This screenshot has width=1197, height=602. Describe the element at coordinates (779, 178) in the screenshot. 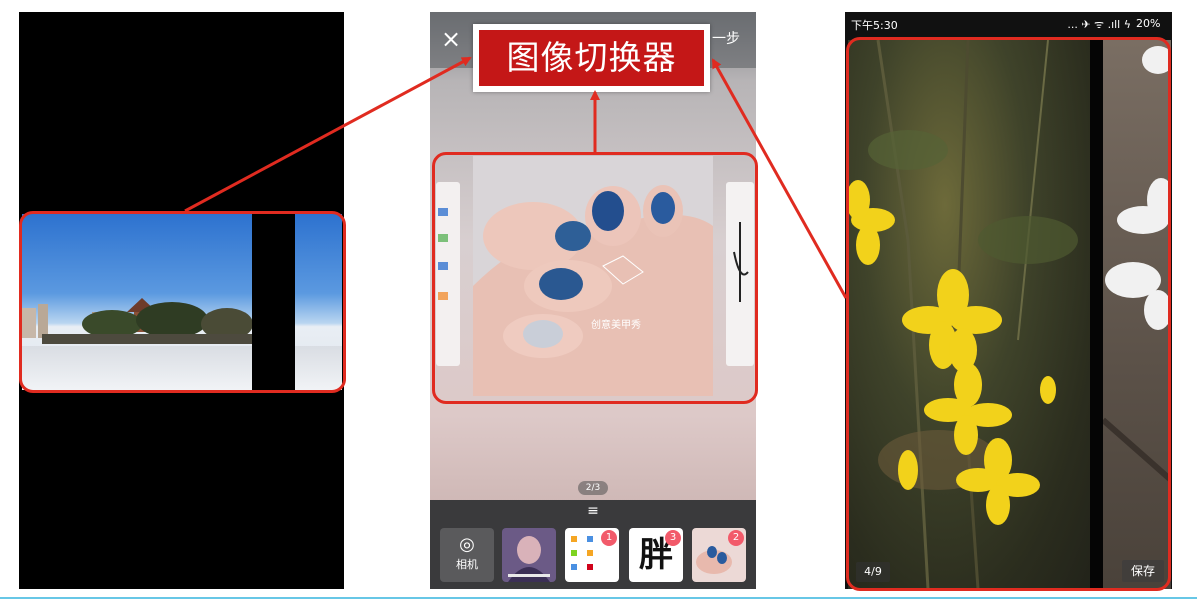

I see `arrow-right` at that location.